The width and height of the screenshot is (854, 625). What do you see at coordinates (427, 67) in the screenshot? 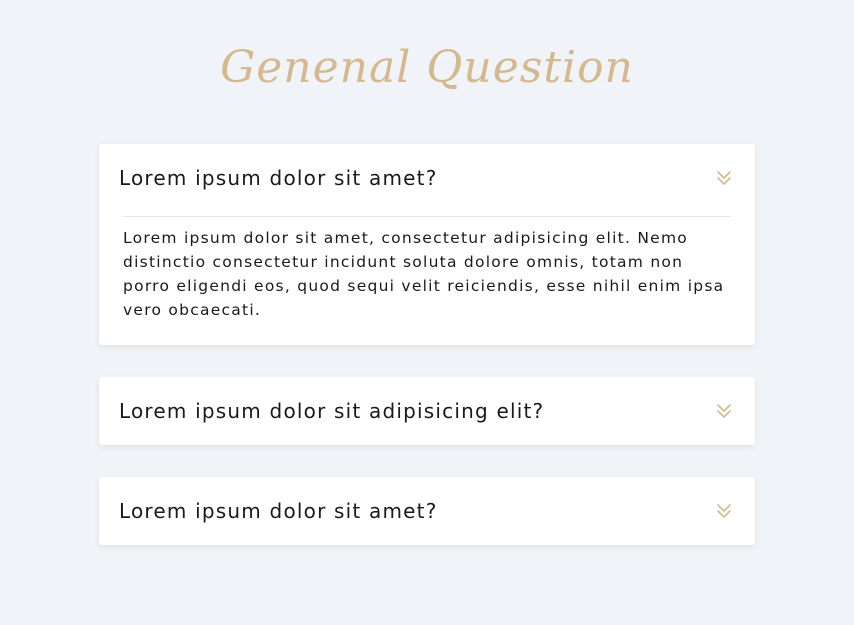
I see `page-title: Genenal Question` at bounding box center [427, 67].